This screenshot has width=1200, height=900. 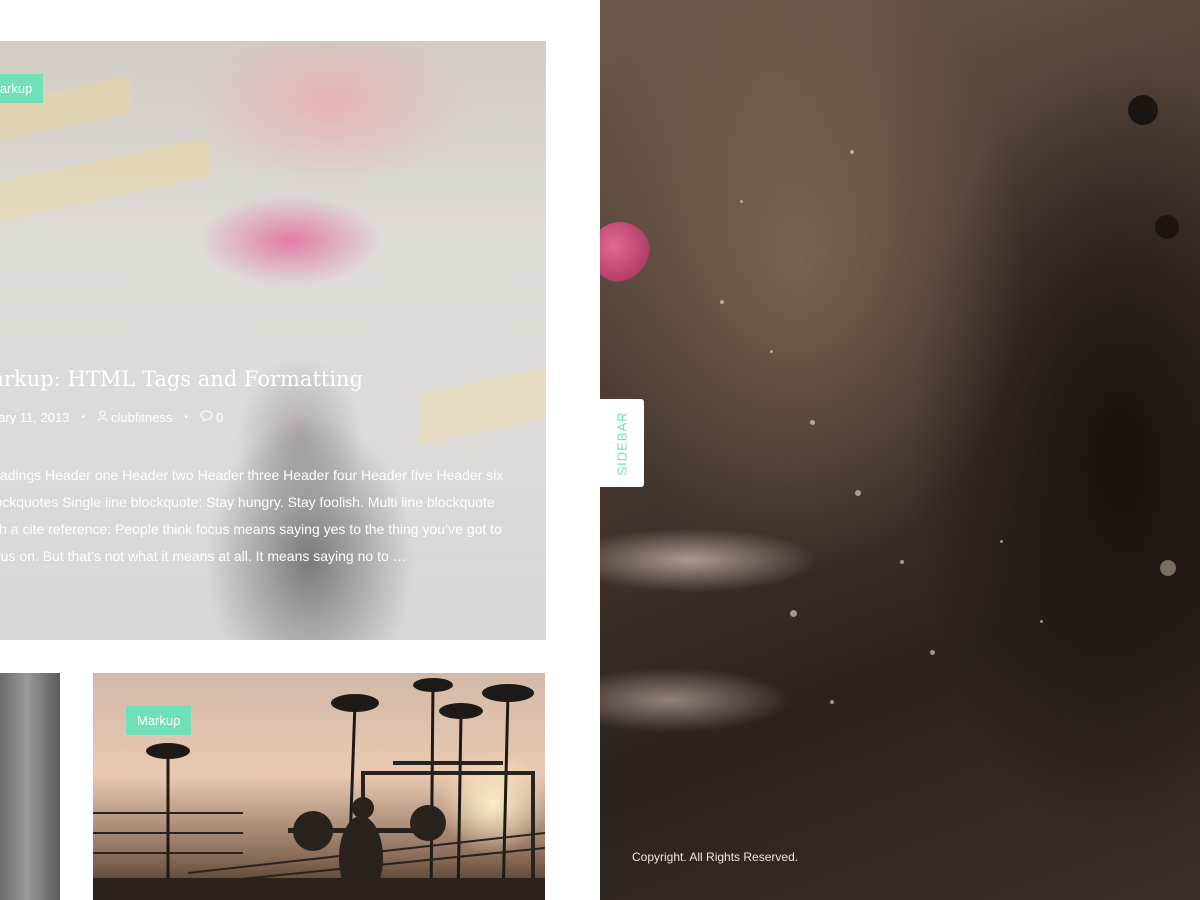 I want to click on post-author-link: clubfitness, so click(x=134, y=417).